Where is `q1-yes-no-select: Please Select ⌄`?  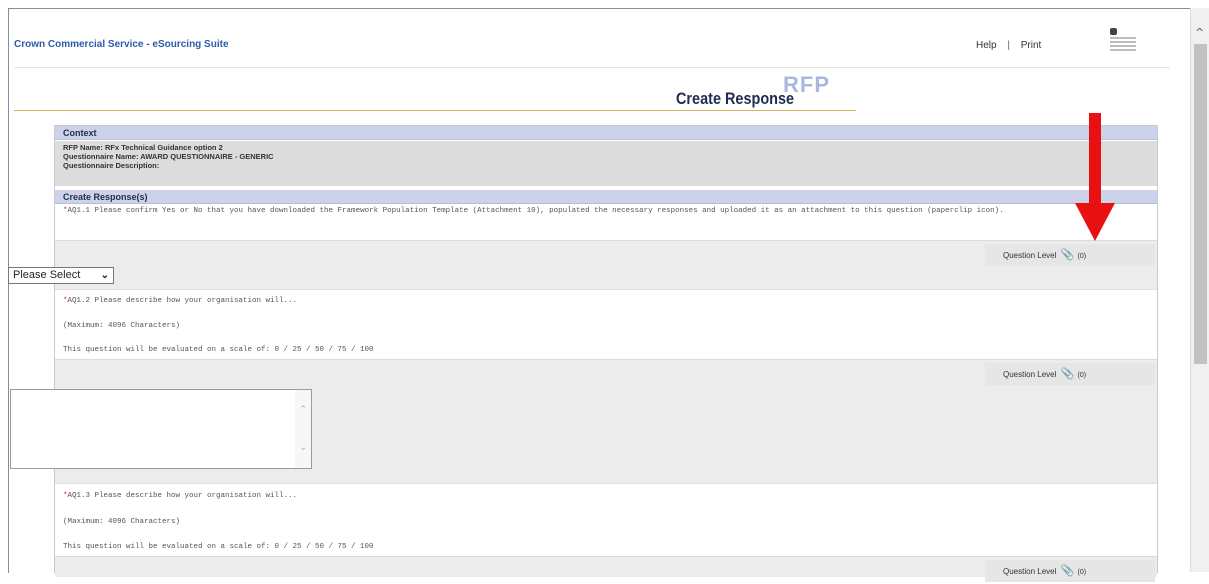 q1-yes-no-select: Please Select ⌄ is located at coordinates (61, 275).